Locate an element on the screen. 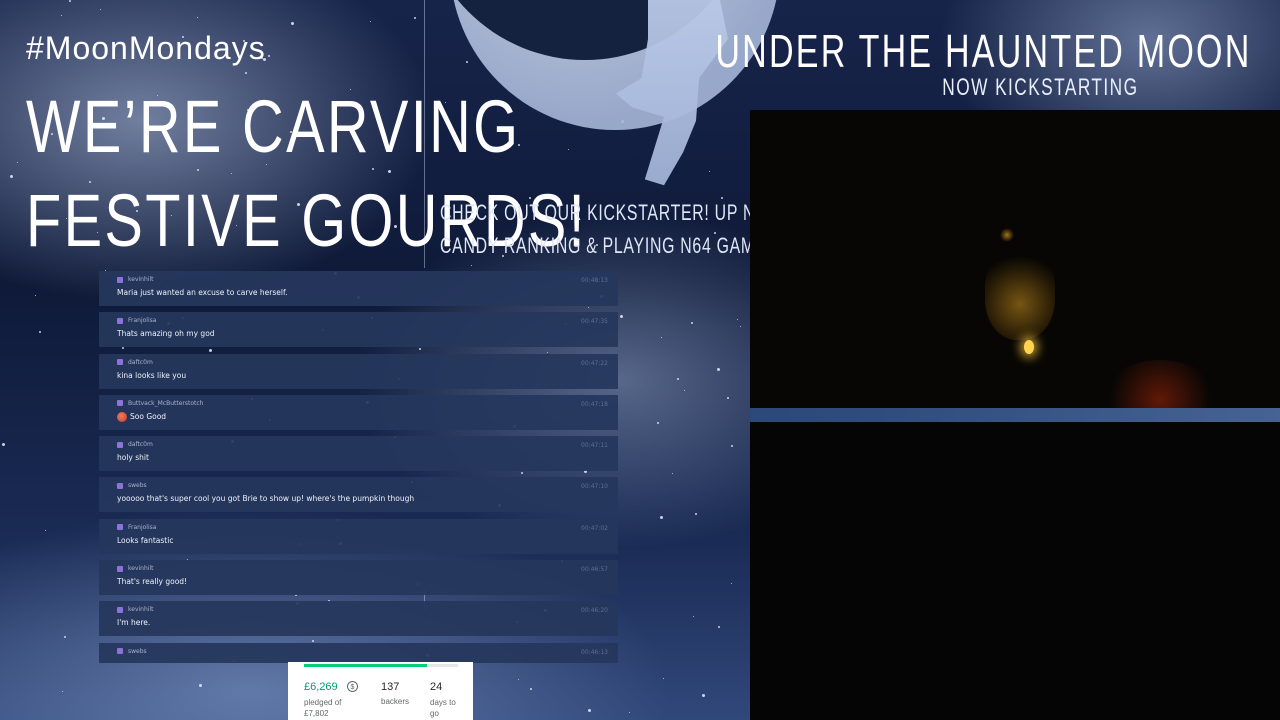  chat-timestamp: 00:46:20 is located at coordinates (594, 611).